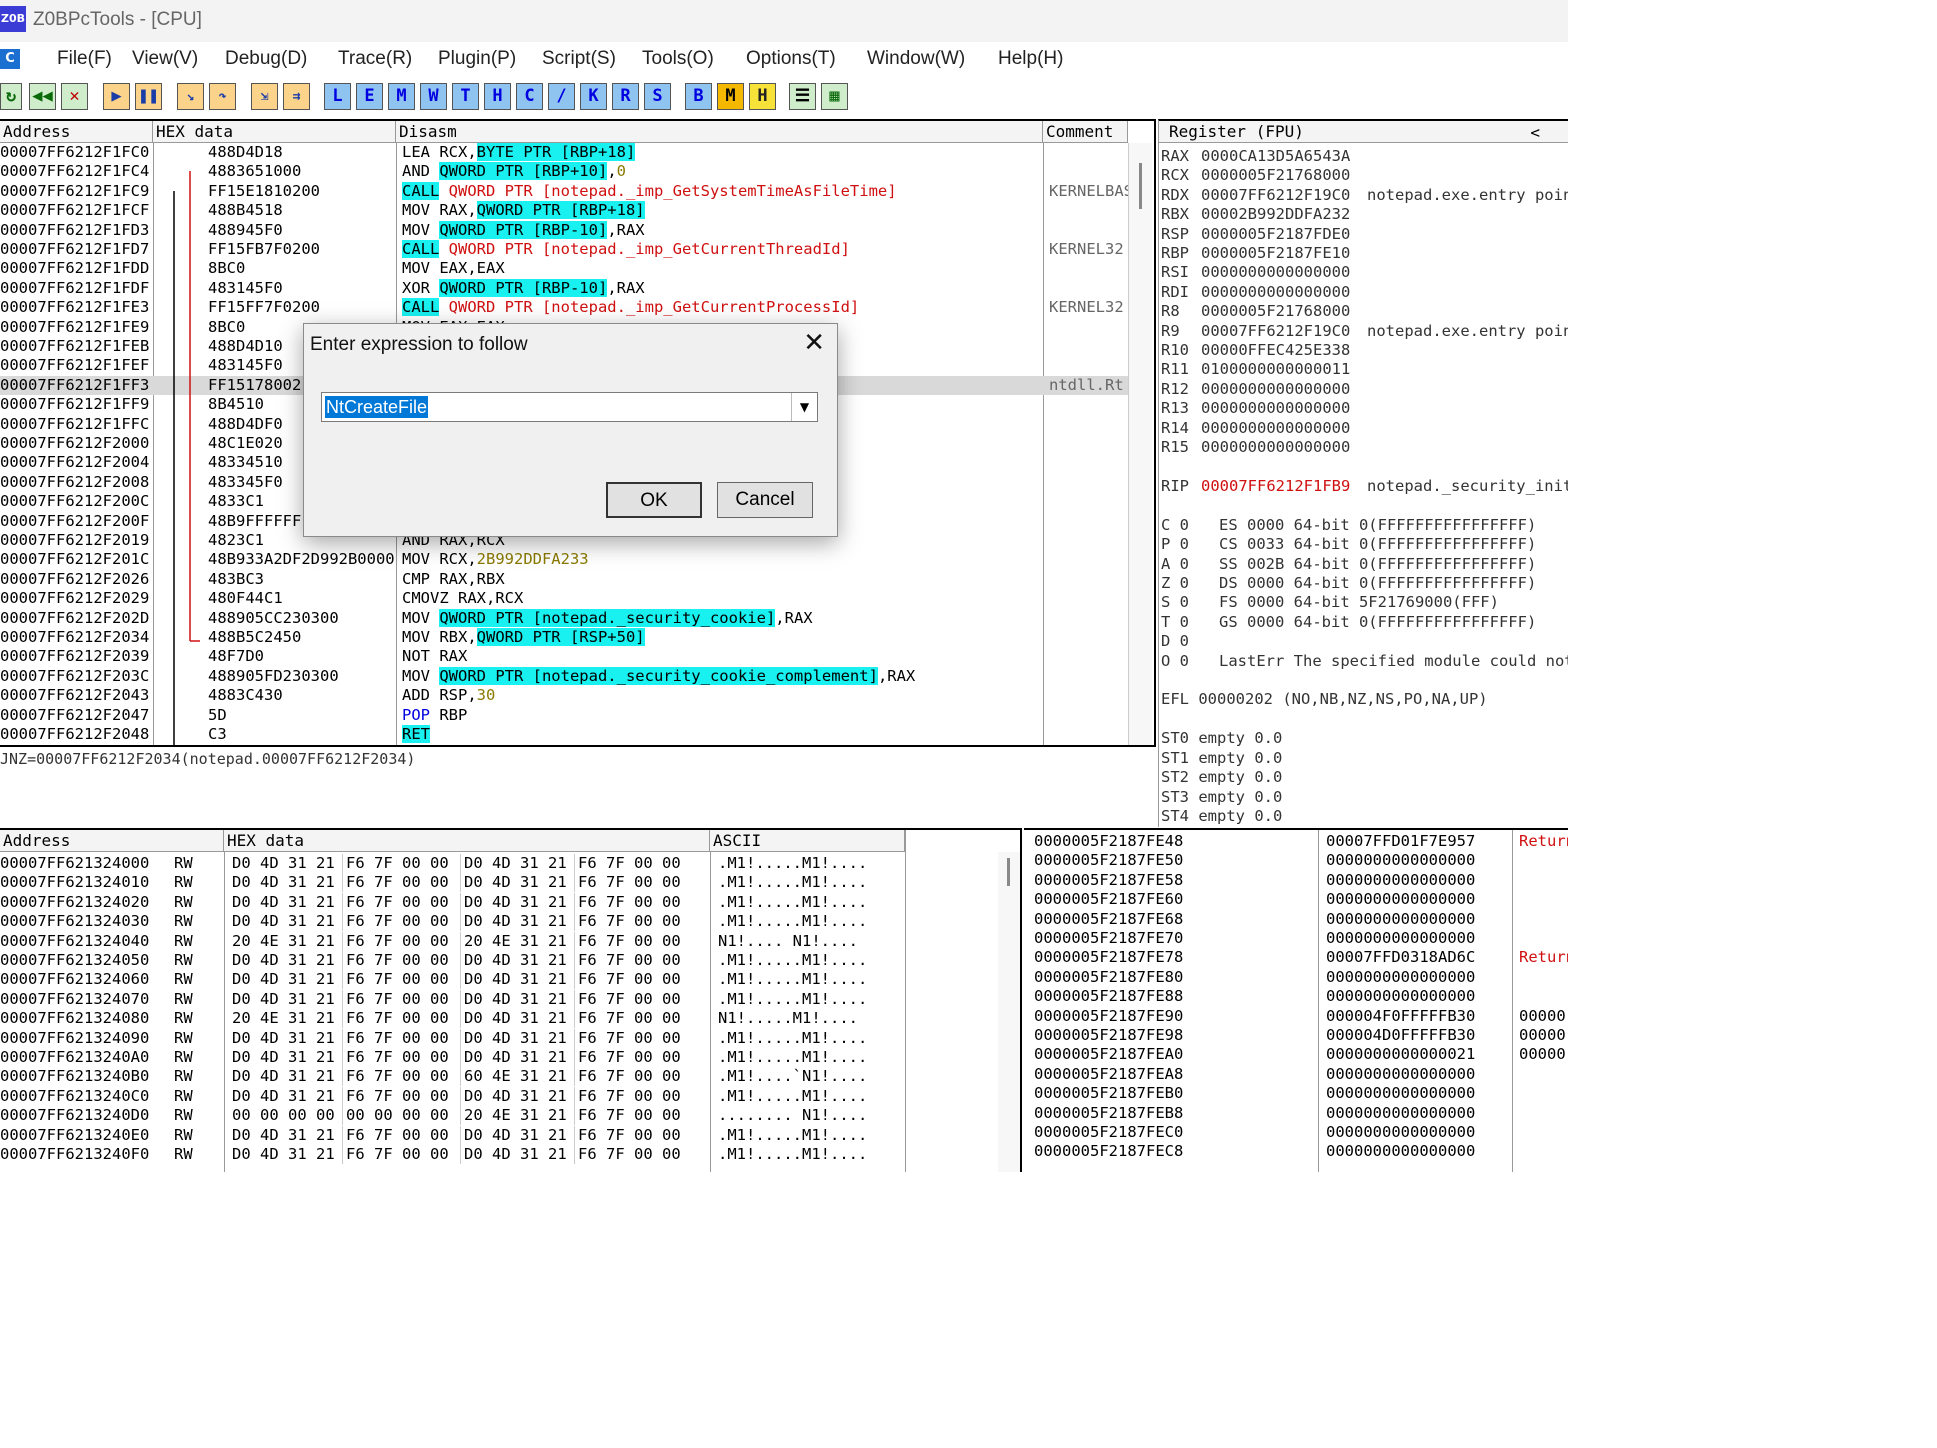  Describe the element at coordinates (1296, 919) in the screenshot. I see `stack-row: 0000005F2187FE68 0000000000000000` at that location.